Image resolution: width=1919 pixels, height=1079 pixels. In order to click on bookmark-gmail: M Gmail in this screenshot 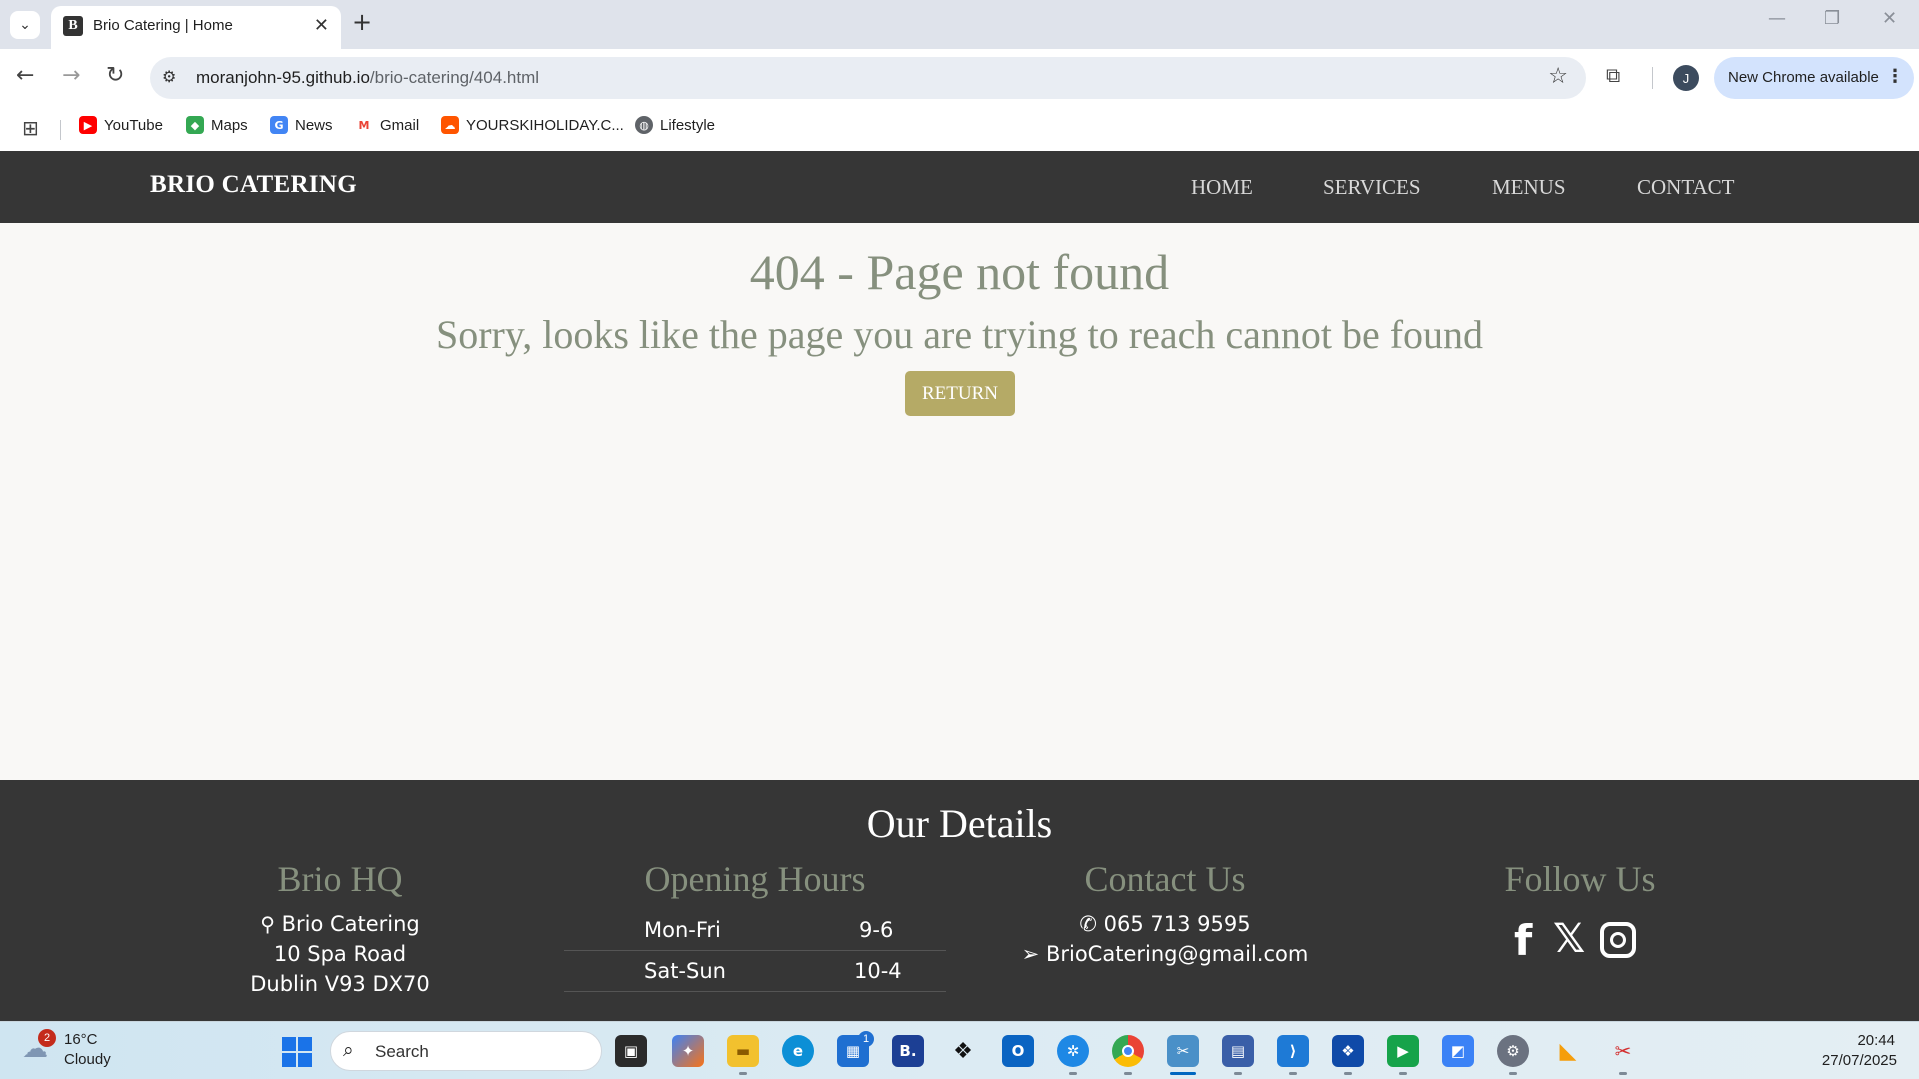, I will do `click(387, 125)`.